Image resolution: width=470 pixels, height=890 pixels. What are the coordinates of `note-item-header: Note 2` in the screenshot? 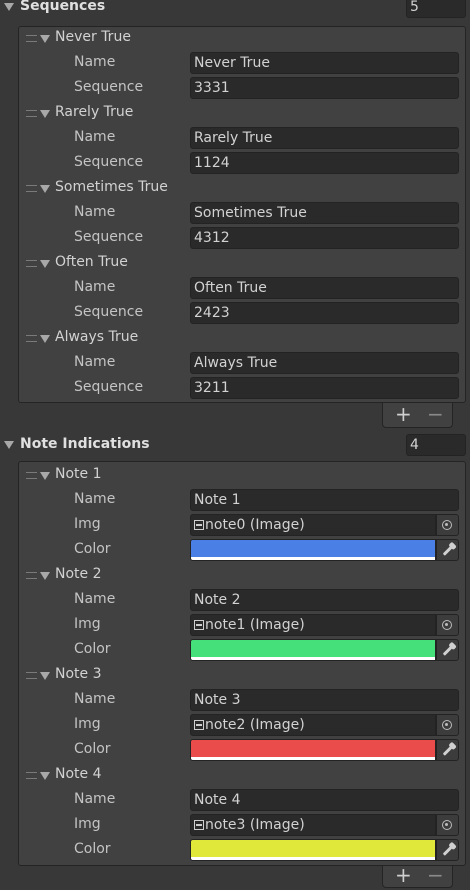 It's located at (78, 574).